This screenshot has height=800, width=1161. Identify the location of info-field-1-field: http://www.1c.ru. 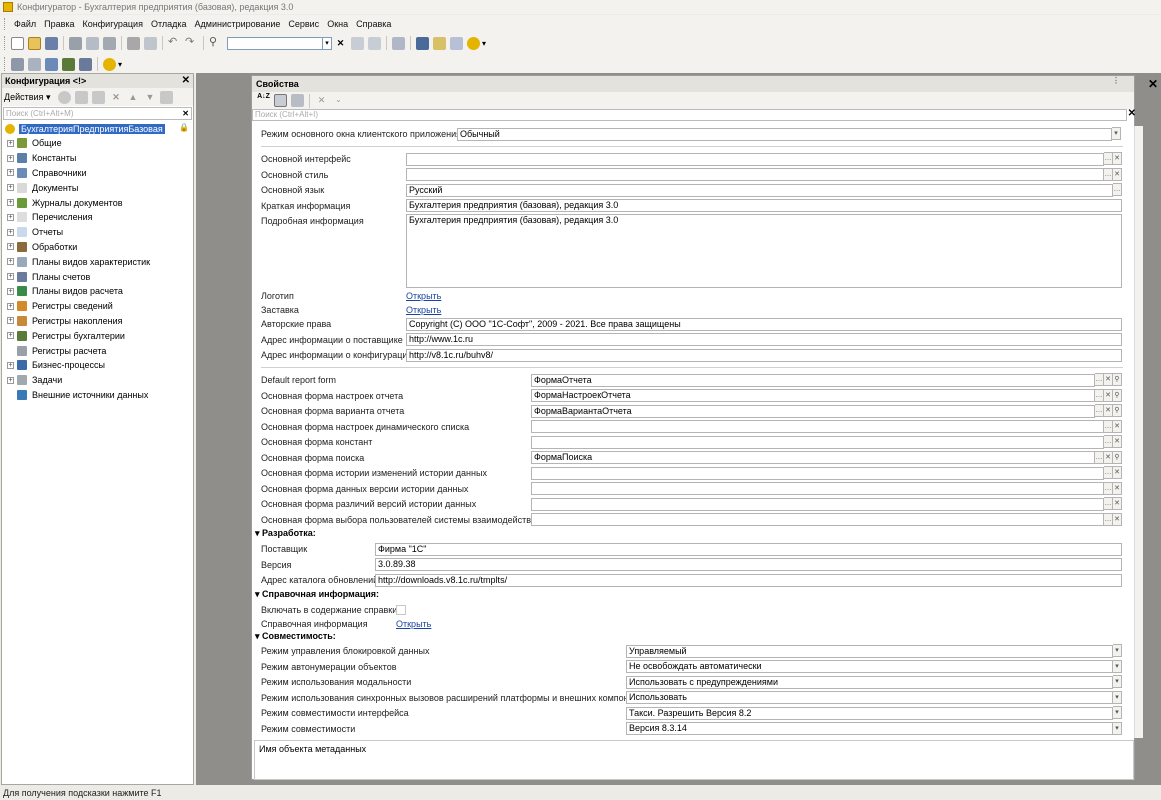
(764, 339).